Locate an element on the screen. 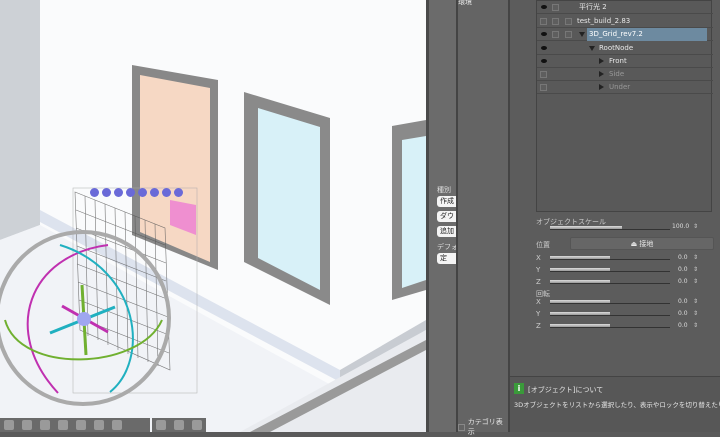 Image resolution: width=720 pixels, height=437 pixels. category-toggle: カテゴリ表示 is located at coordinates (483, 427).